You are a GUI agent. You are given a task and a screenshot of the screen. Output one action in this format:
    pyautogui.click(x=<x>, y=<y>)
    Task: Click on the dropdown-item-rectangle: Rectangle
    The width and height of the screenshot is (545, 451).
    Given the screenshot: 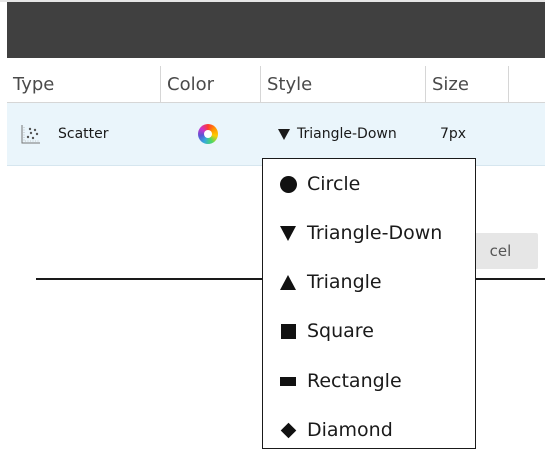 What is the action you would take?
    pyautogui.click(x=369, y=381)
    